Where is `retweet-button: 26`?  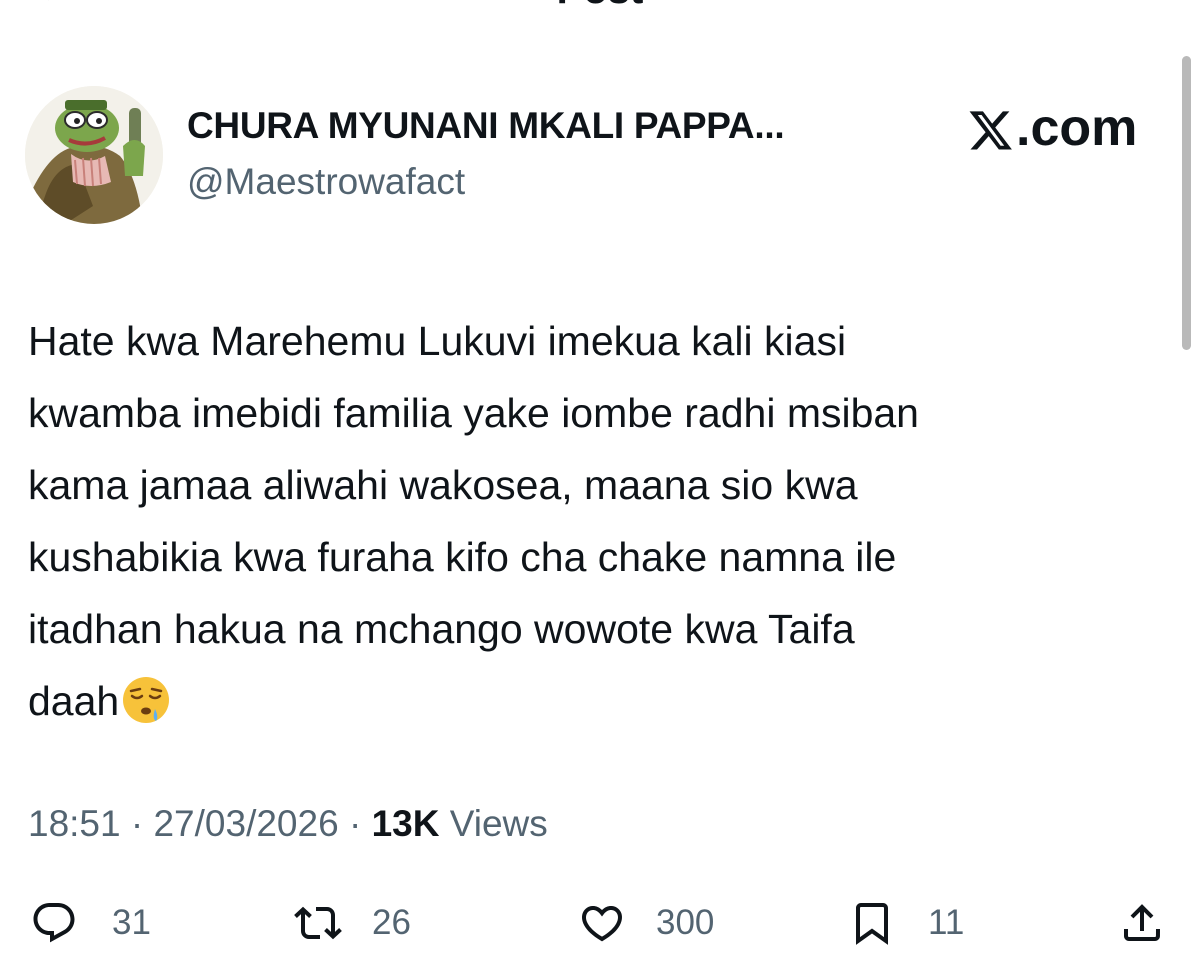
retweet-button: 26 is located at coordinates (352, 923).